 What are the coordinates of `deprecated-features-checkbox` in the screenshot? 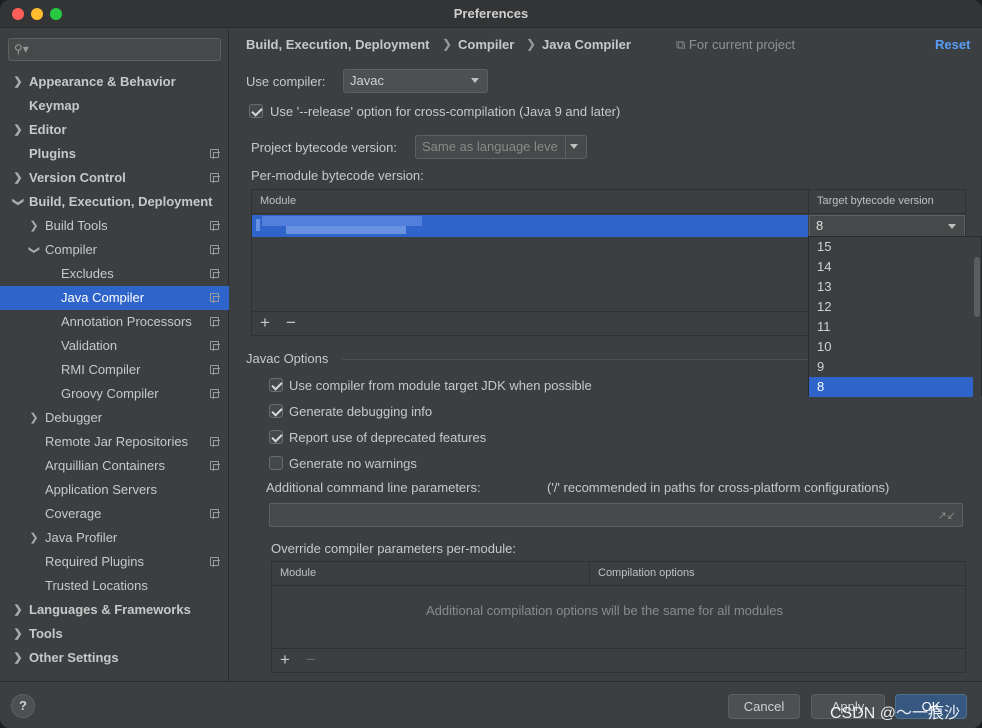 It's located at (276, 437).